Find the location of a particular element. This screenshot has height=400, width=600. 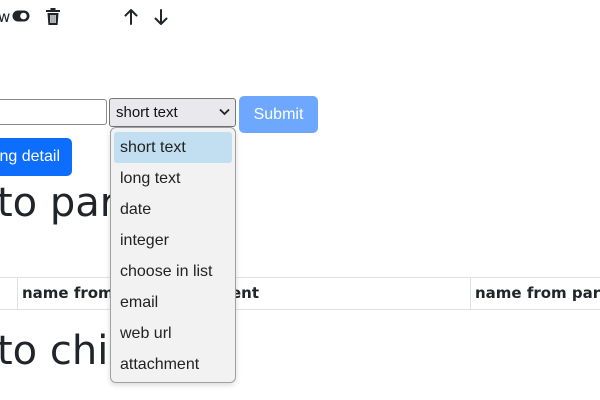

submit-button: Submit is located at coordinates (278, 114).